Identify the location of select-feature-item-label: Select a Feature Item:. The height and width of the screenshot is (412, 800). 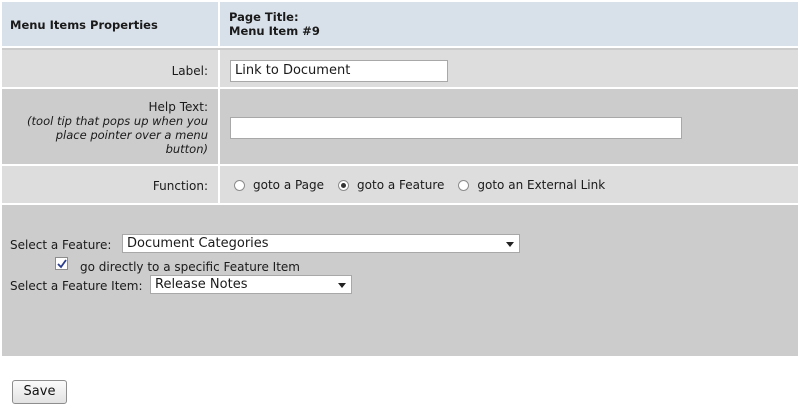
(76, 286).